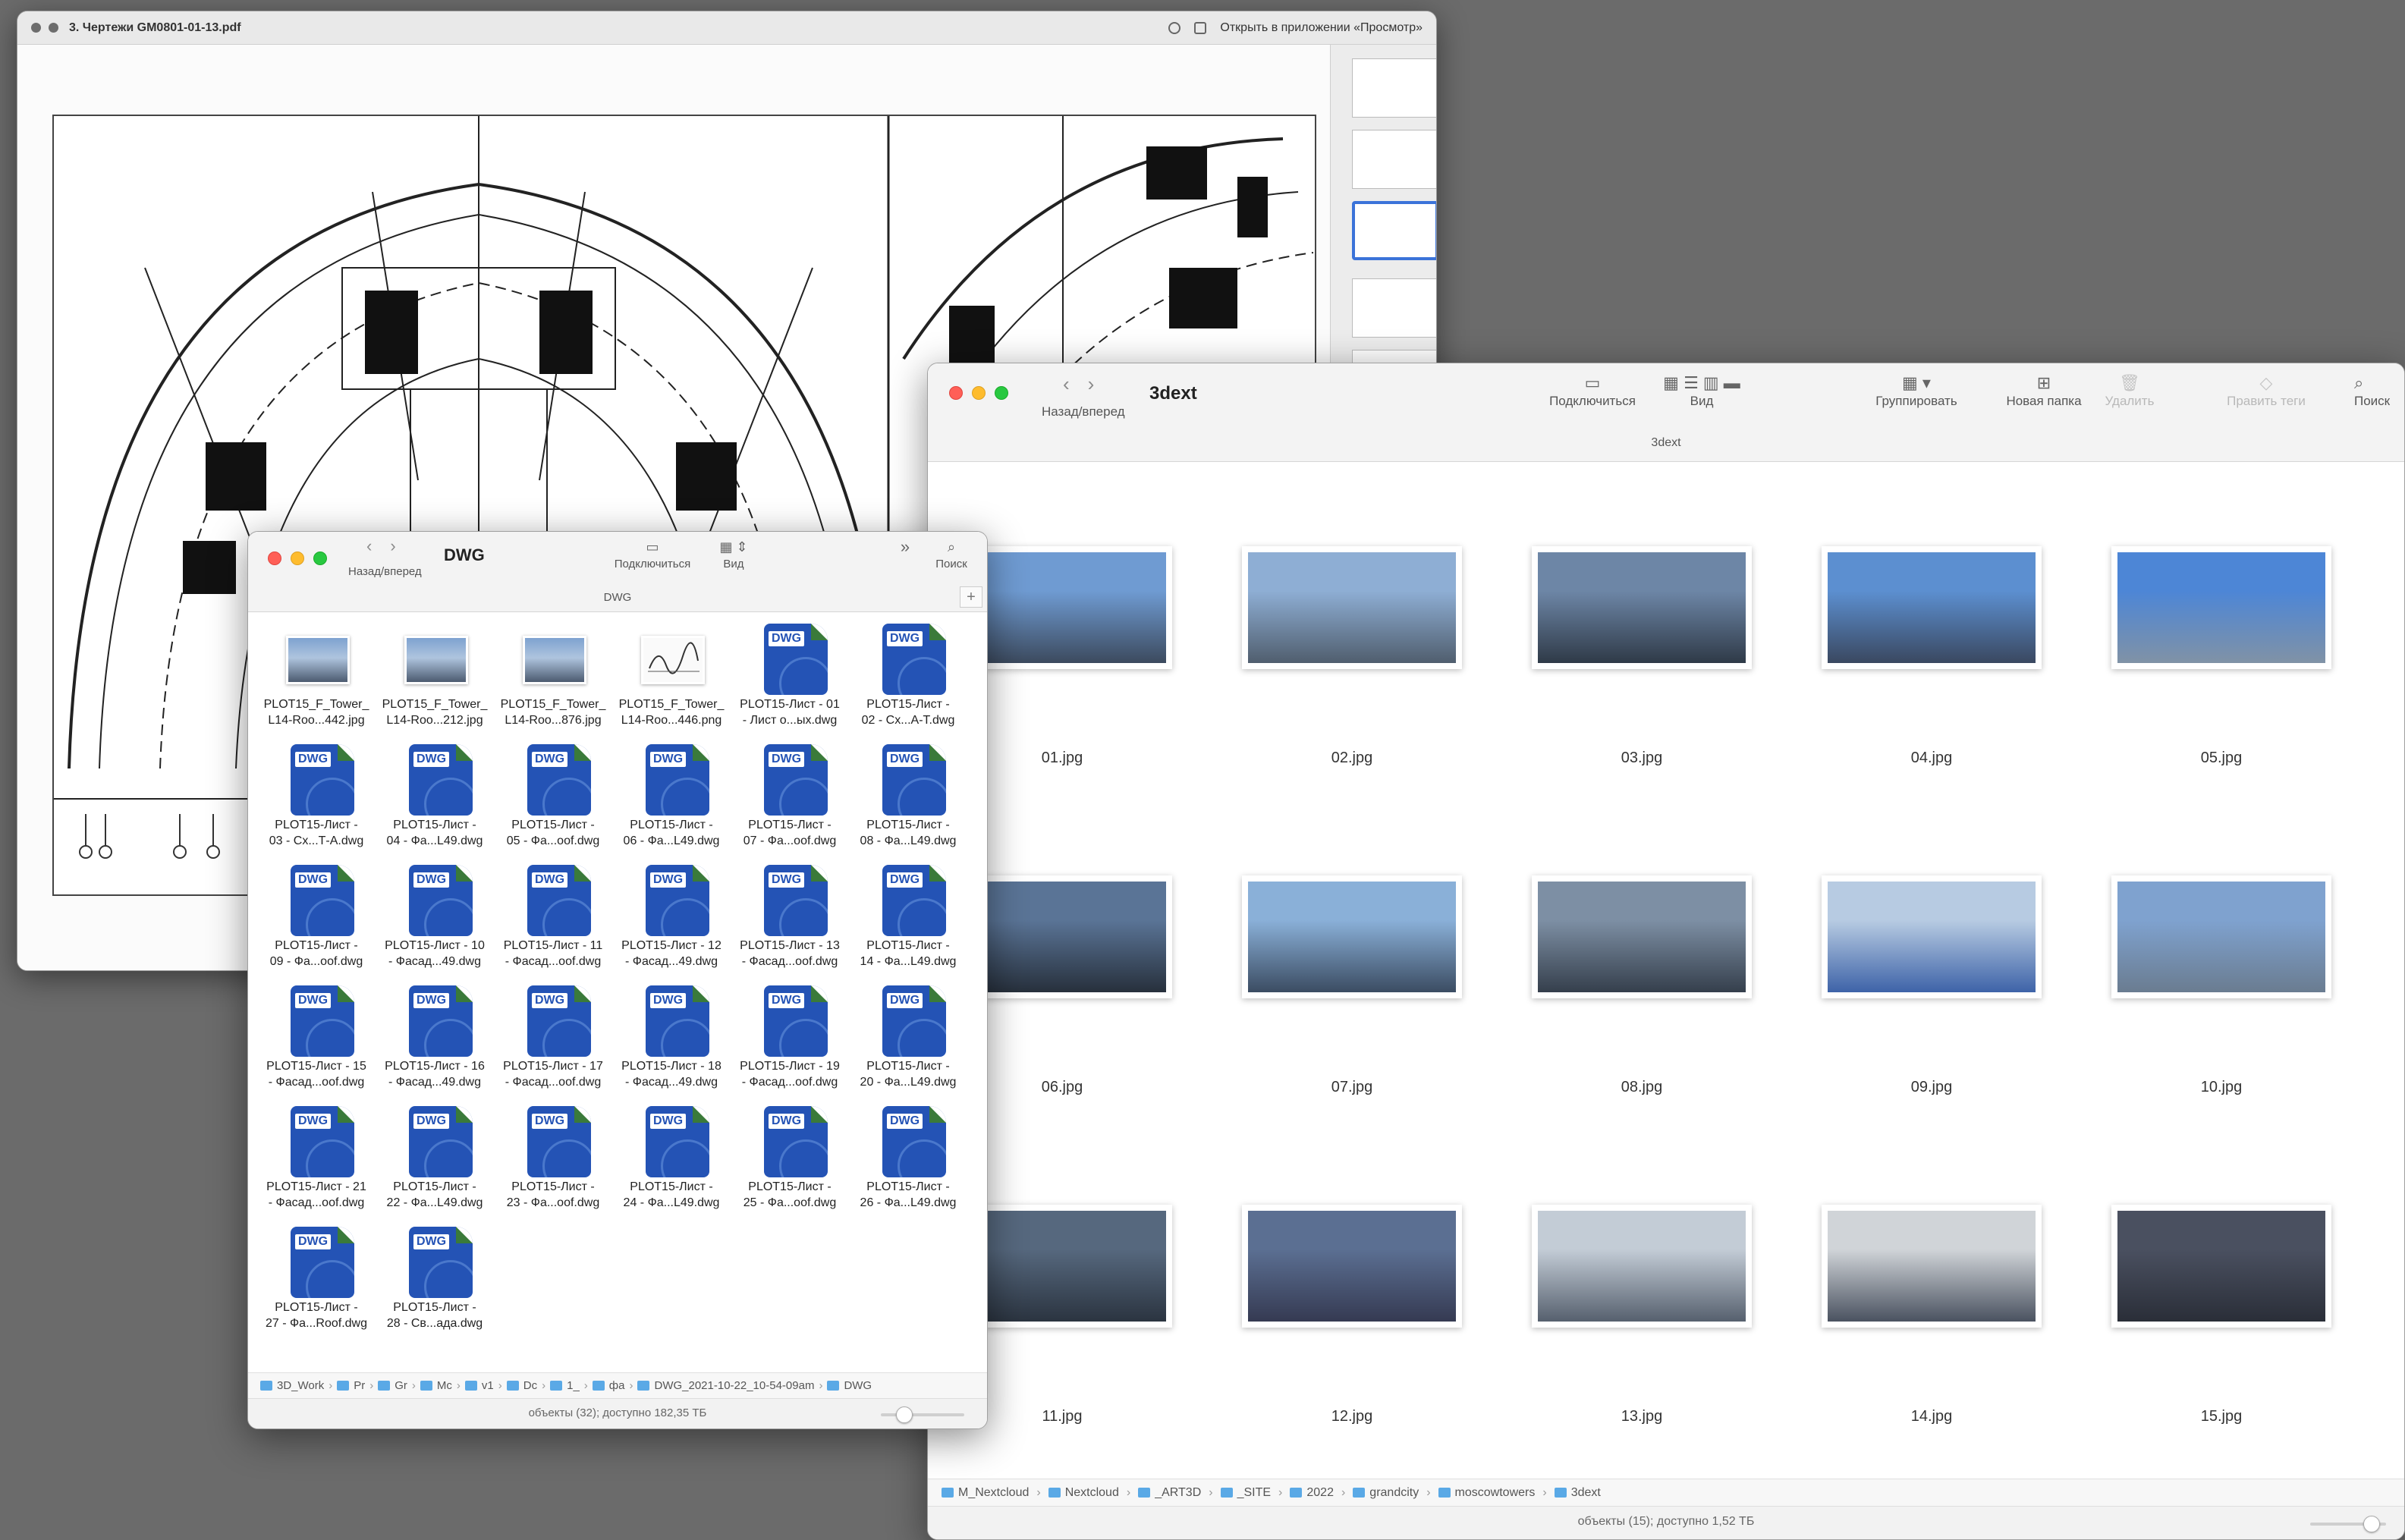 This screenshot has height=1540, width=2405. I want to click on file-name-label: PLOT15-Лист - 19- Фасад...oof.dwg, so click(790, 1074).